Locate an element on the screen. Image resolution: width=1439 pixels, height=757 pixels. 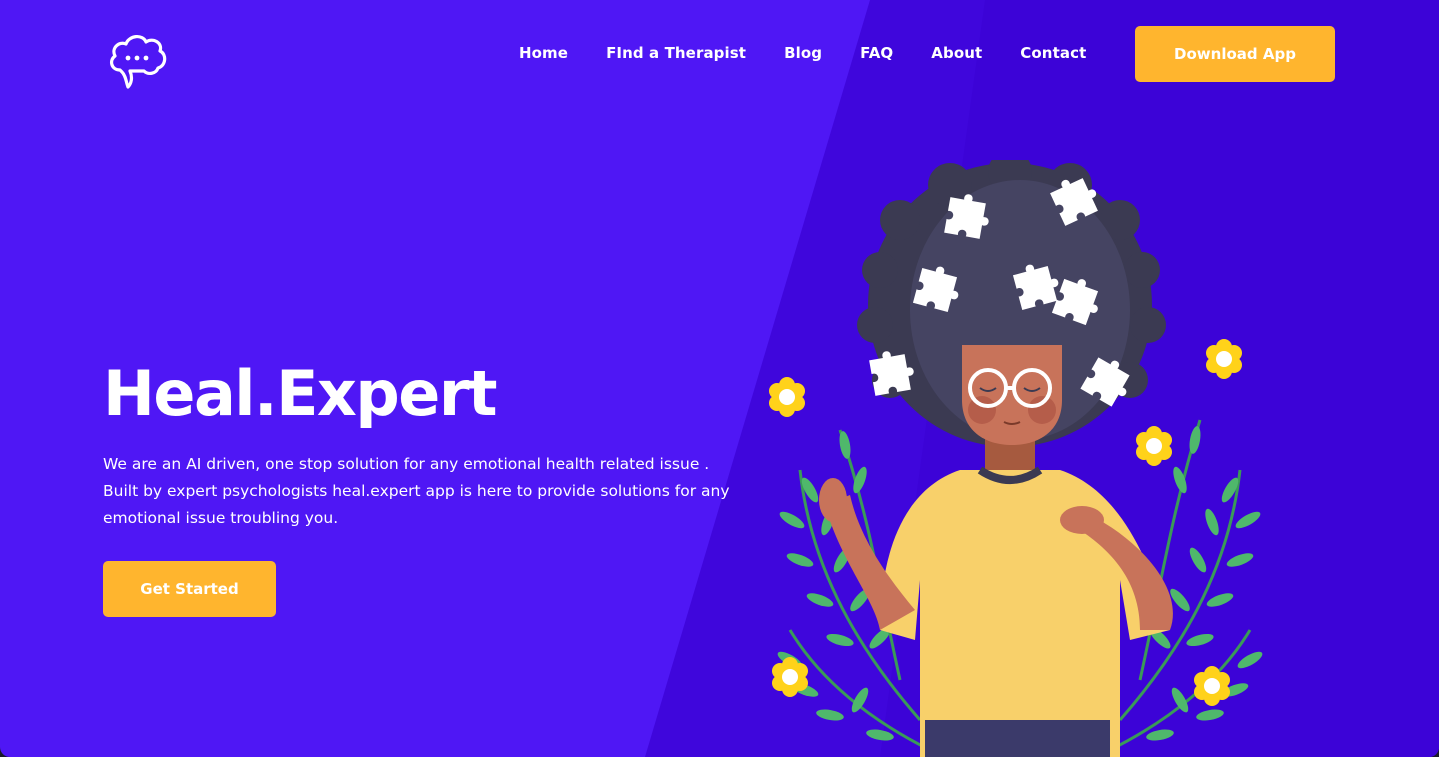
hero-title: Heal.Expert is located at coordinates (300, 393).